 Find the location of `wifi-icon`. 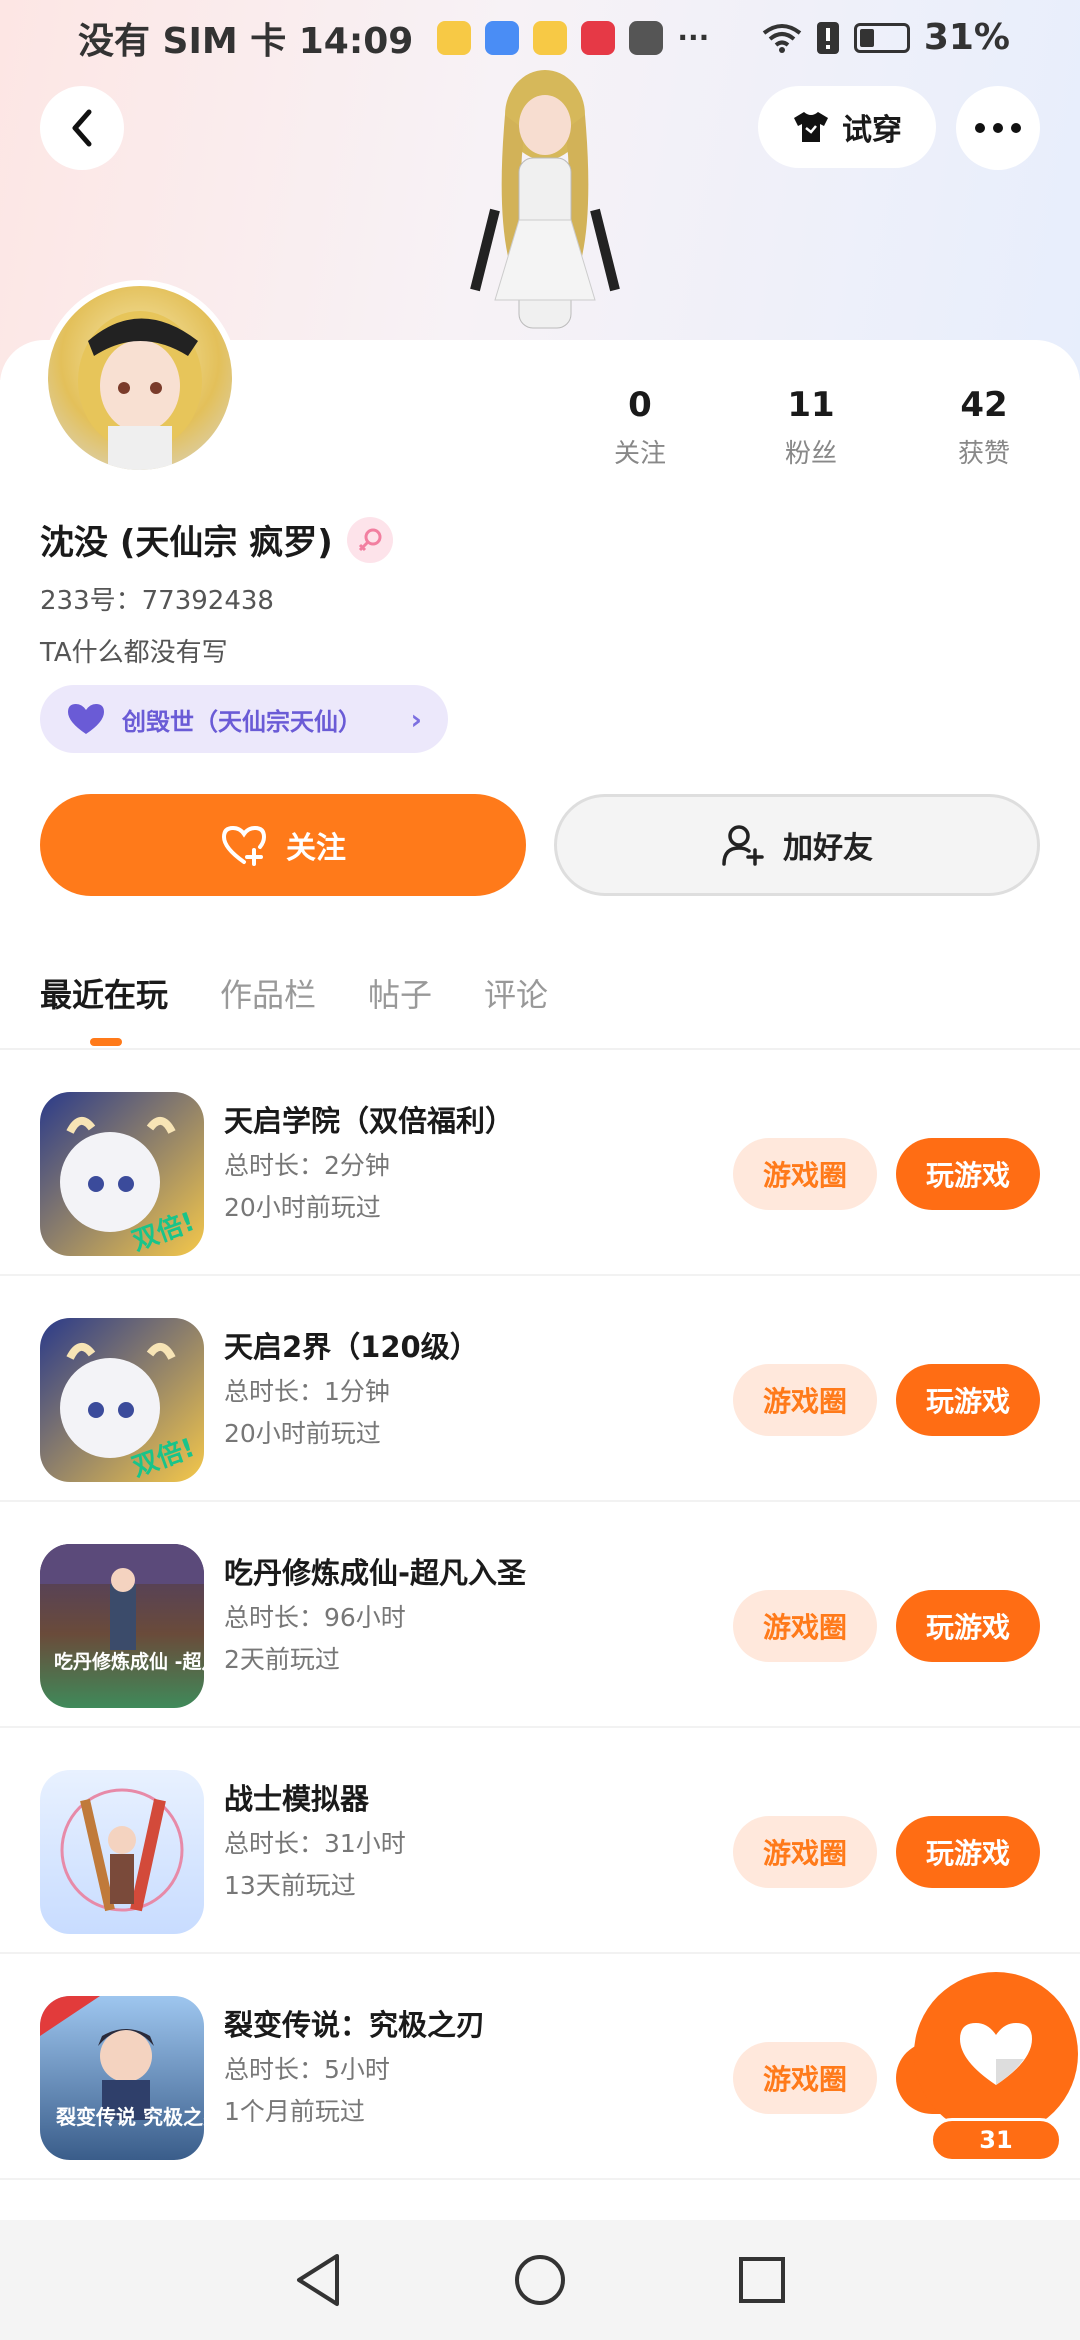

wifi-icon is located at coordinates (782, 38).